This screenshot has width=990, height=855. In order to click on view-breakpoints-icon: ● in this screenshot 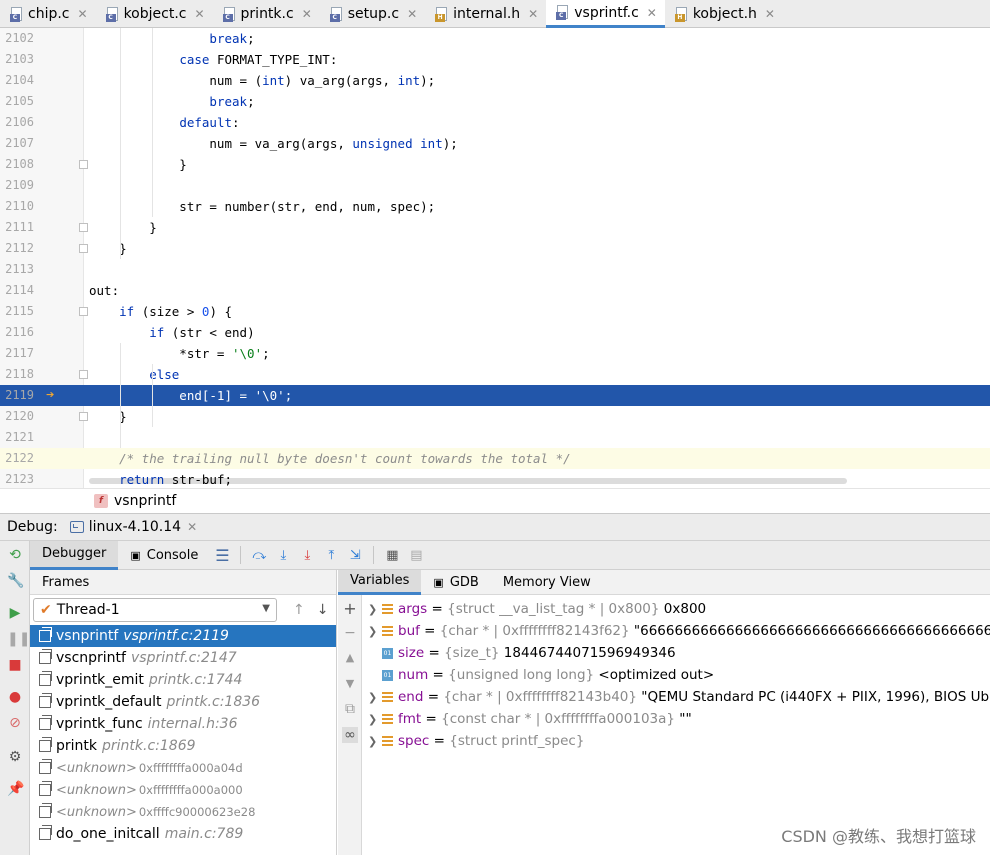, I will do `click(15, 697)`.